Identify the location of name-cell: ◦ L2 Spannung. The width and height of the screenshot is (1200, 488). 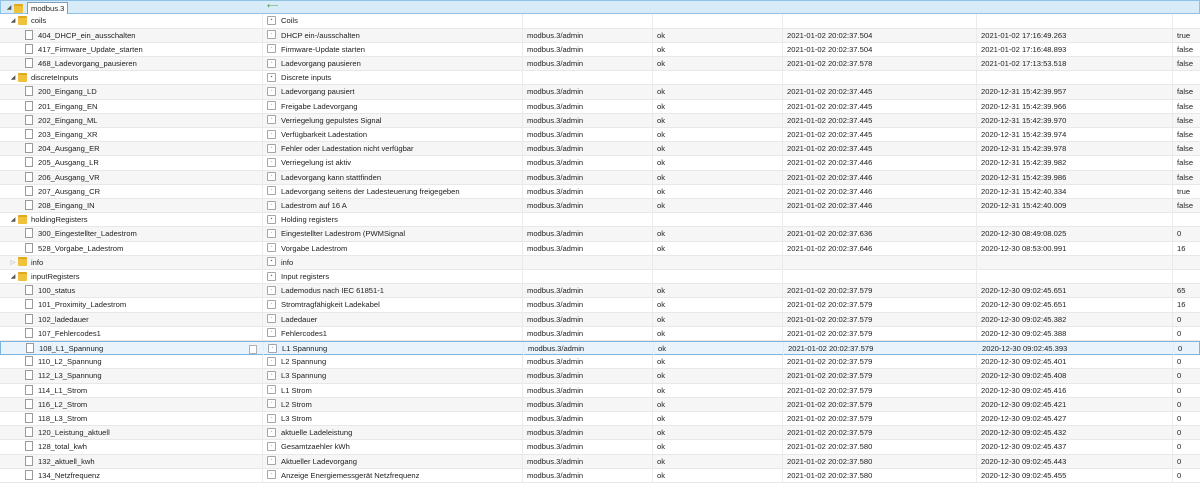
(392, 362).